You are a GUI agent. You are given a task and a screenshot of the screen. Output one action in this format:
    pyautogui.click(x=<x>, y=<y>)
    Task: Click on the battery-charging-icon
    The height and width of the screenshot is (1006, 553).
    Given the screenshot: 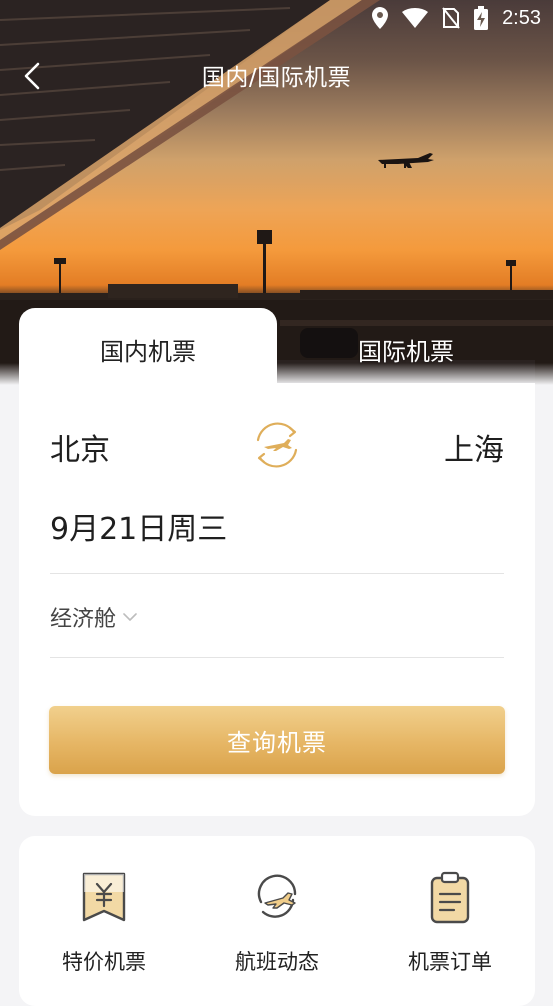 What is the action you would take?
    pyautogui.click(x=481, y=18)
    